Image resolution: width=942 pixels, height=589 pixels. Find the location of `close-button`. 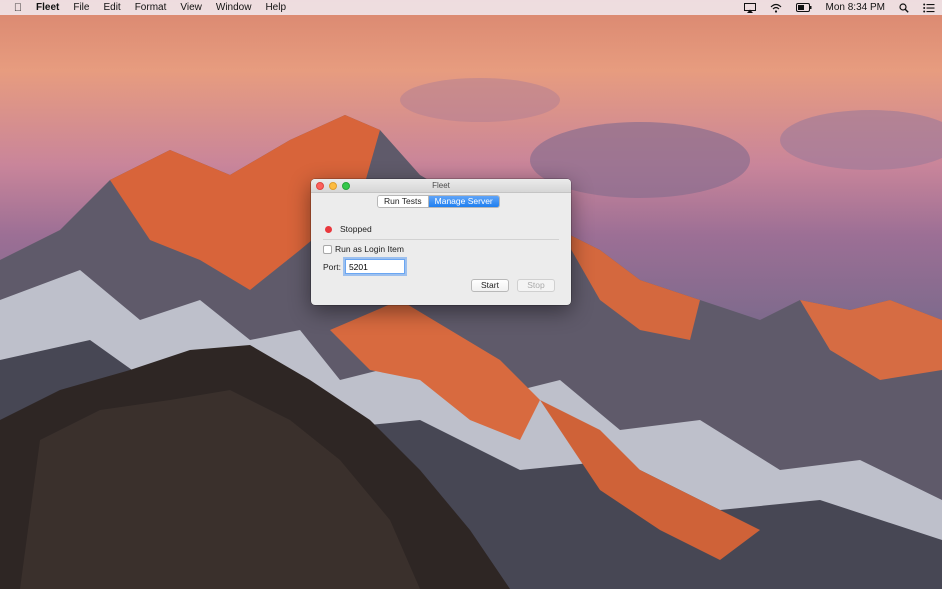

close-button is located at coordinates (320, 186).